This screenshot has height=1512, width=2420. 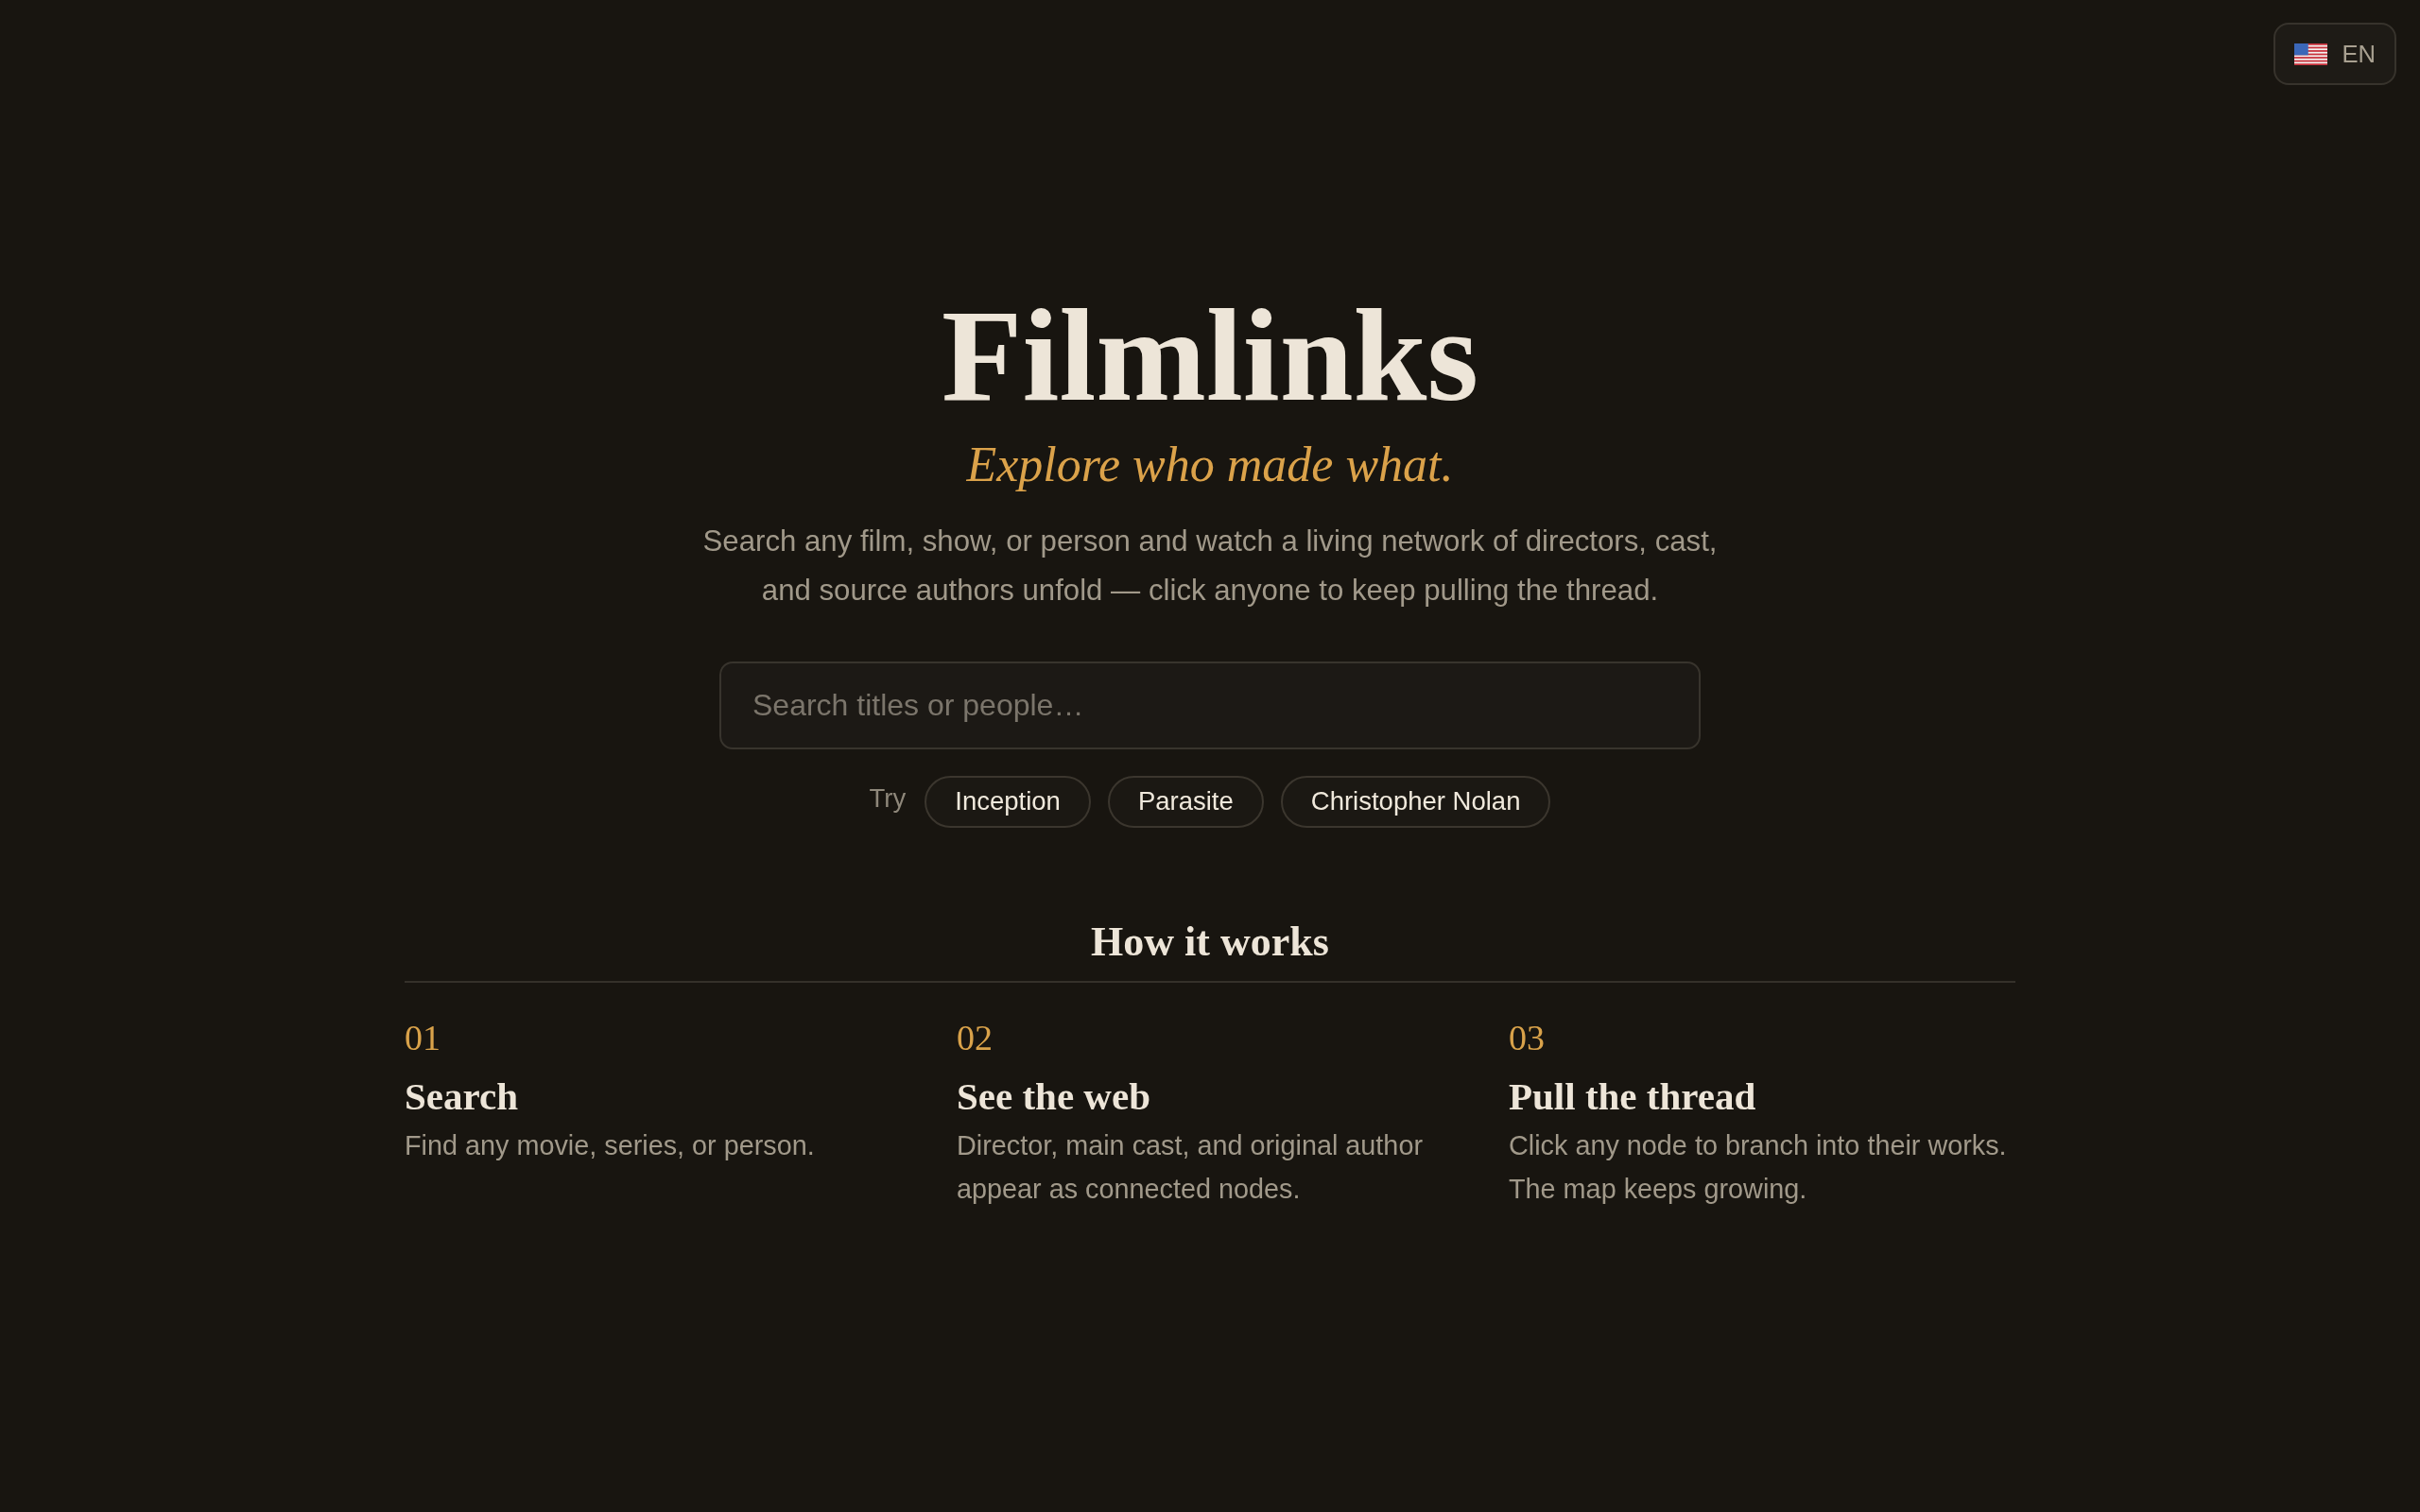 What do you see at coordinates (1210, 942) in the screenshot?
I see `section-heading: How it works` at bounding box center [1210, 942].